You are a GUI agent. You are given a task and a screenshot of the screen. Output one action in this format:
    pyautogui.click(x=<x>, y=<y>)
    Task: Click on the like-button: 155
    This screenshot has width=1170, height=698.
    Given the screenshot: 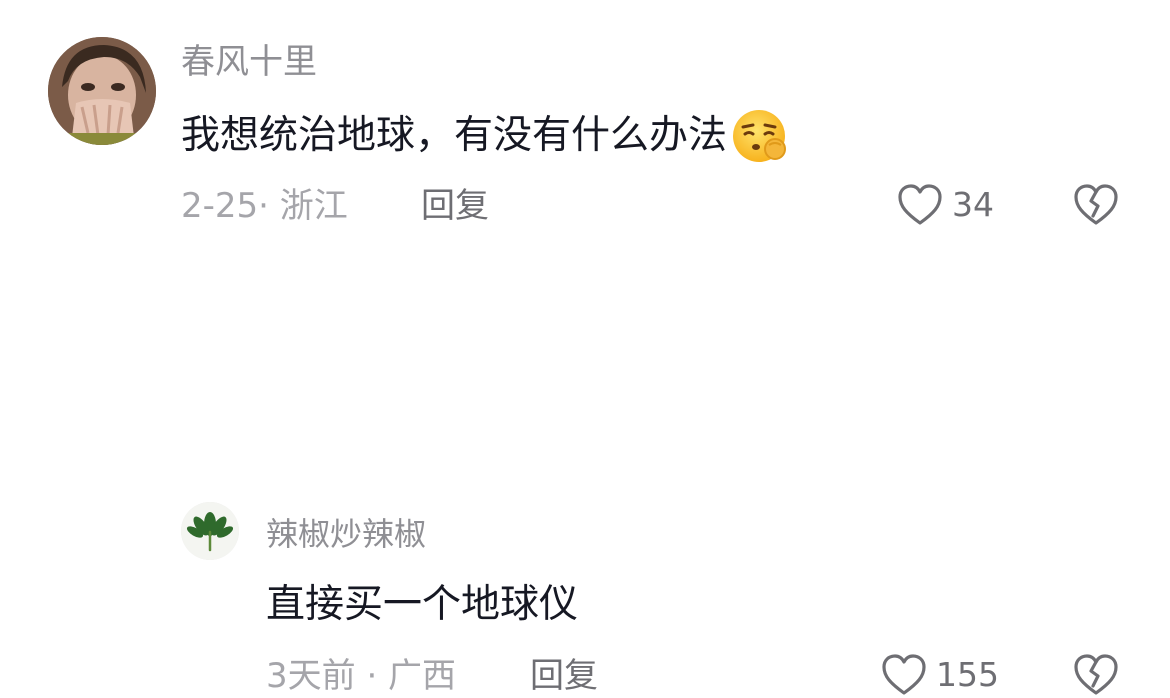 What is the action you would take?
    pyautogui.click(x=939, y=675)
    